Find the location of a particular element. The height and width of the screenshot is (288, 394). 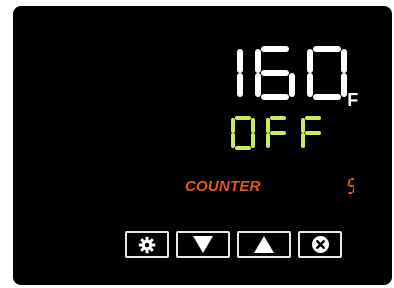

temperature-unit: °F is located at coordinates (350, 99).